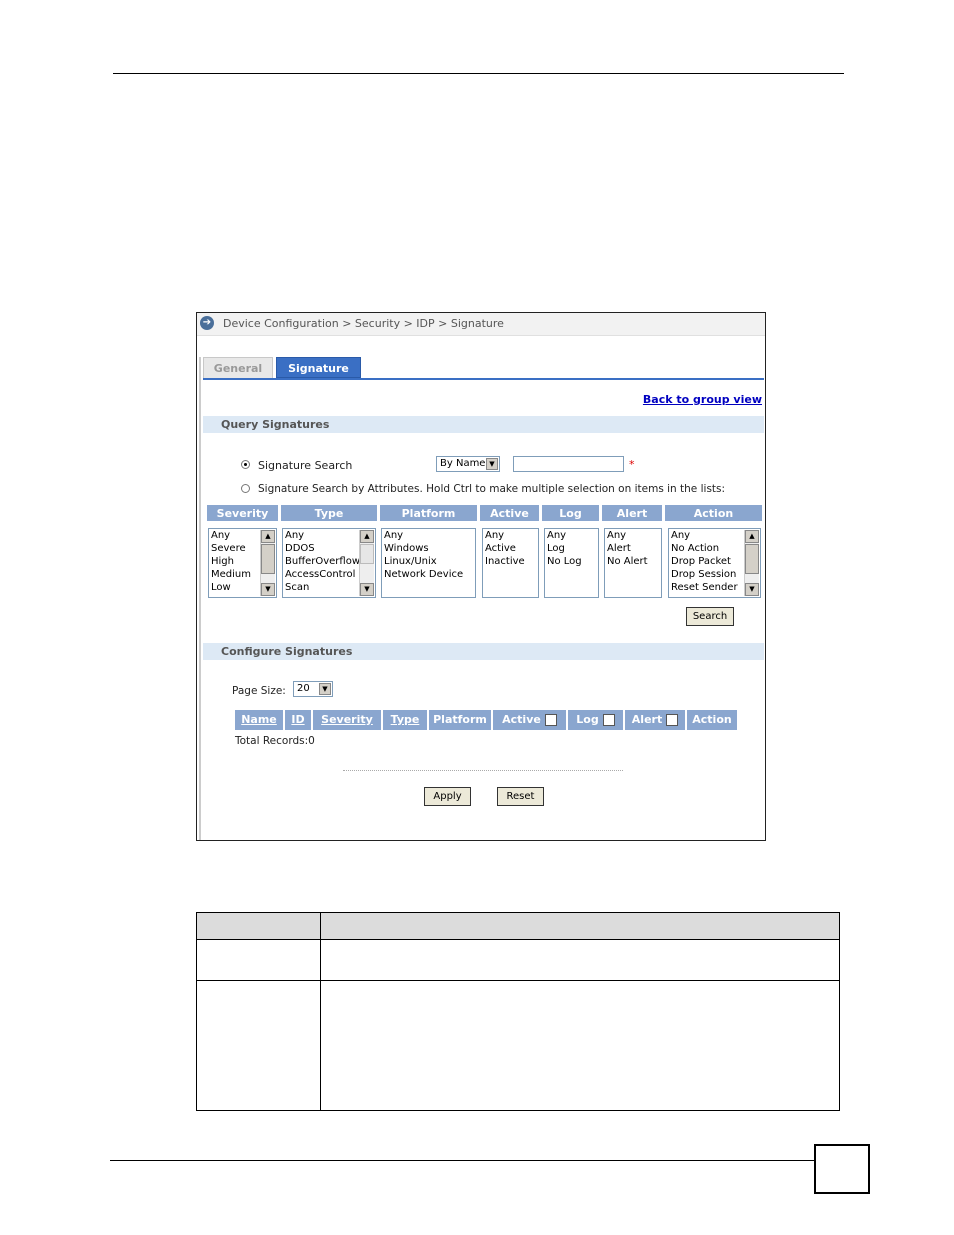 The width and height of the screenshot is (954, 1235). I want to click on col-active: Active, so click(530, 720).